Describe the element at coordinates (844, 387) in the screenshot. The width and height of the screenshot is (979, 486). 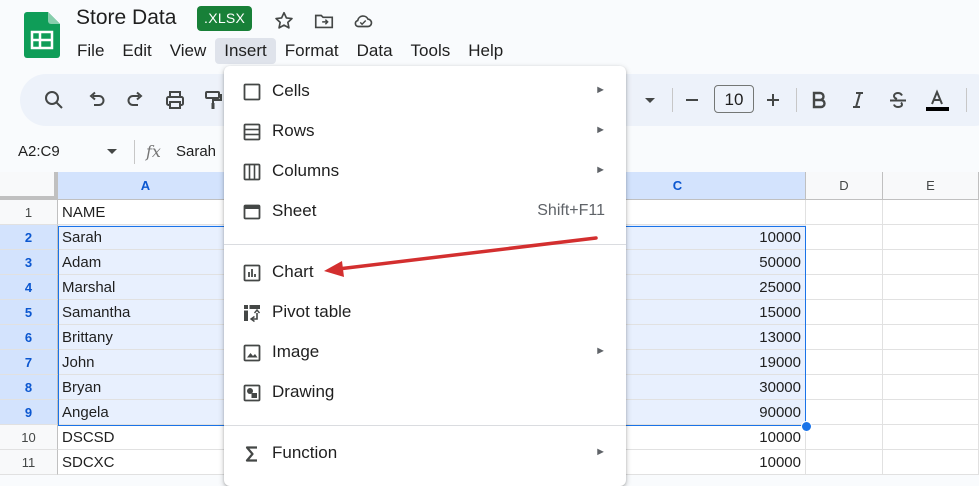
I see `cell-d8` at that location.